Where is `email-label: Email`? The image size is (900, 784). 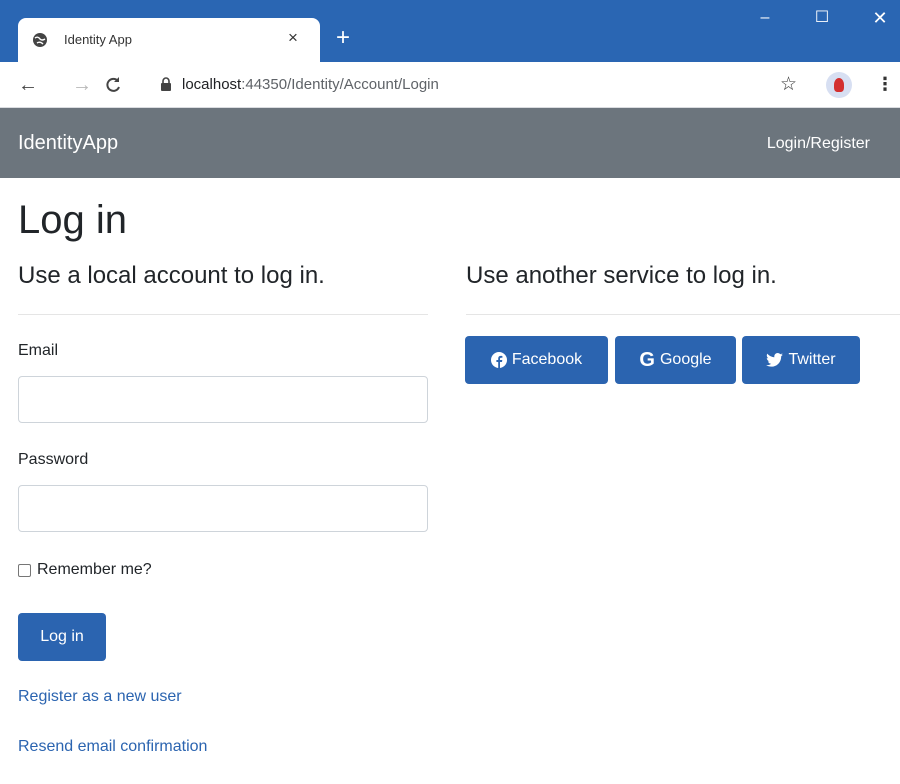 email-label: Email is located at coordinates (38, 350).